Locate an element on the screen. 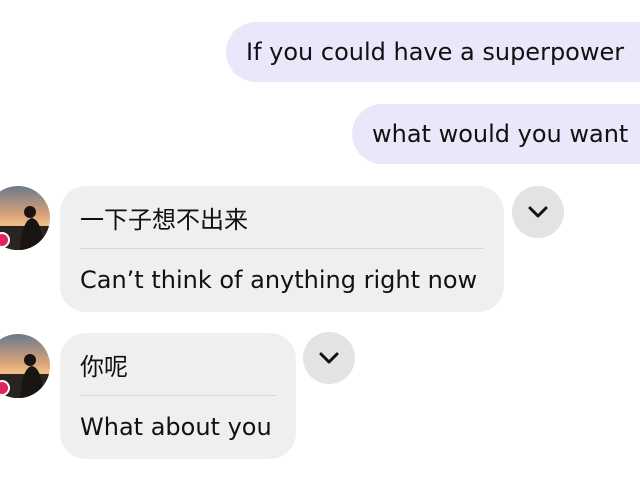 This screenshot has height=480, width=640. incoming-message: 你呢 What about you is located at coordinates (178, 396).